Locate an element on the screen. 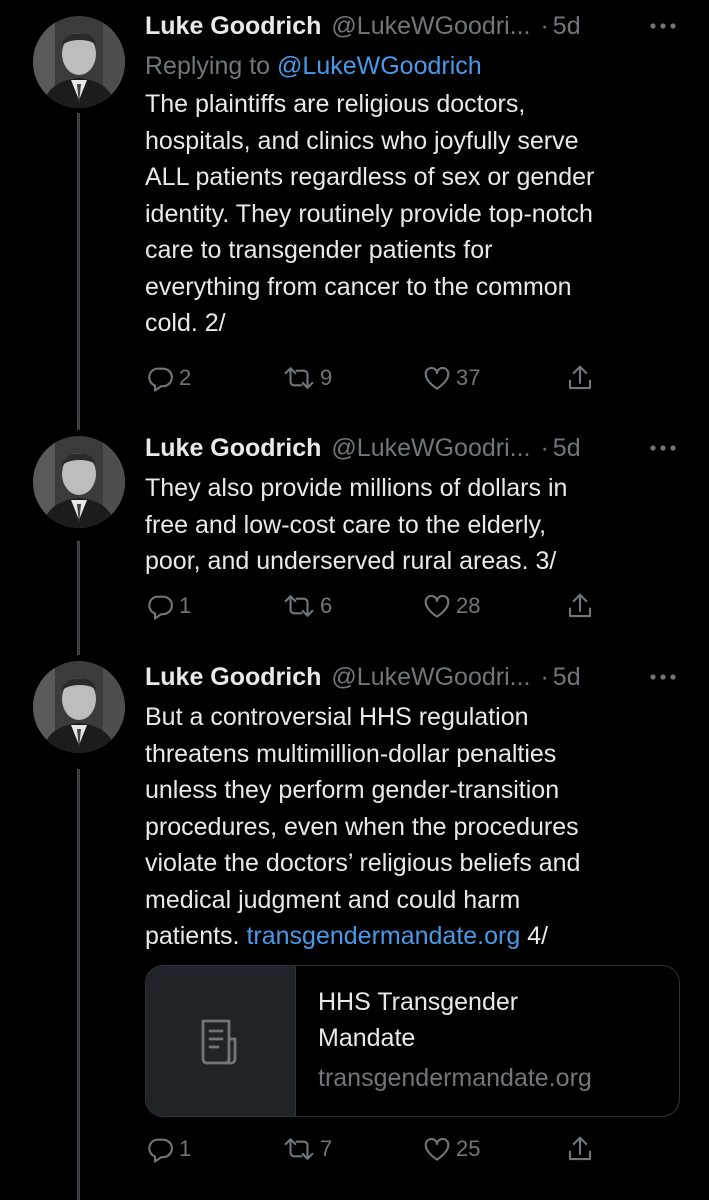 This screenshot has width=709, height=1200. text-line: unless they perform gender-transition is located at coordinates (352, 790).